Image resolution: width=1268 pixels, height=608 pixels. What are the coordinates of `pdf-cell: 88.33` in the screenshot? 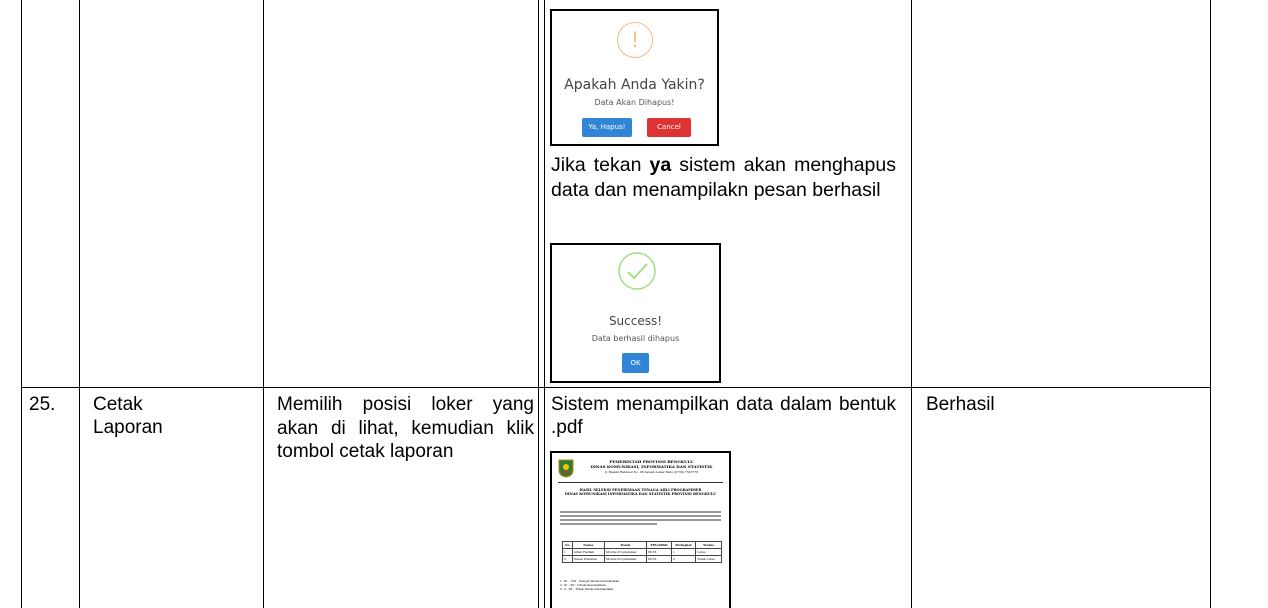 It's located at (659, 552).